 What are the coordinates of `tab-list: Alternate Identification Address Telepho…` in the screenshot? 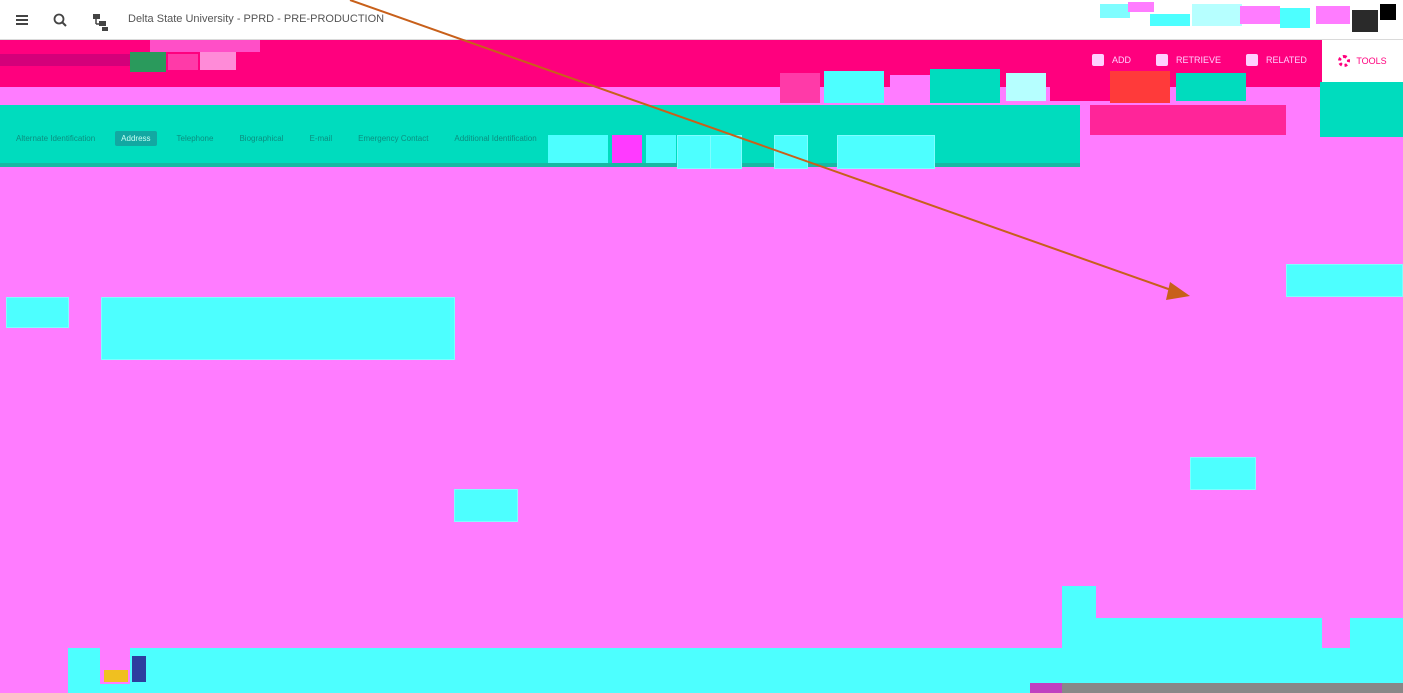 It's located at (276, 138).